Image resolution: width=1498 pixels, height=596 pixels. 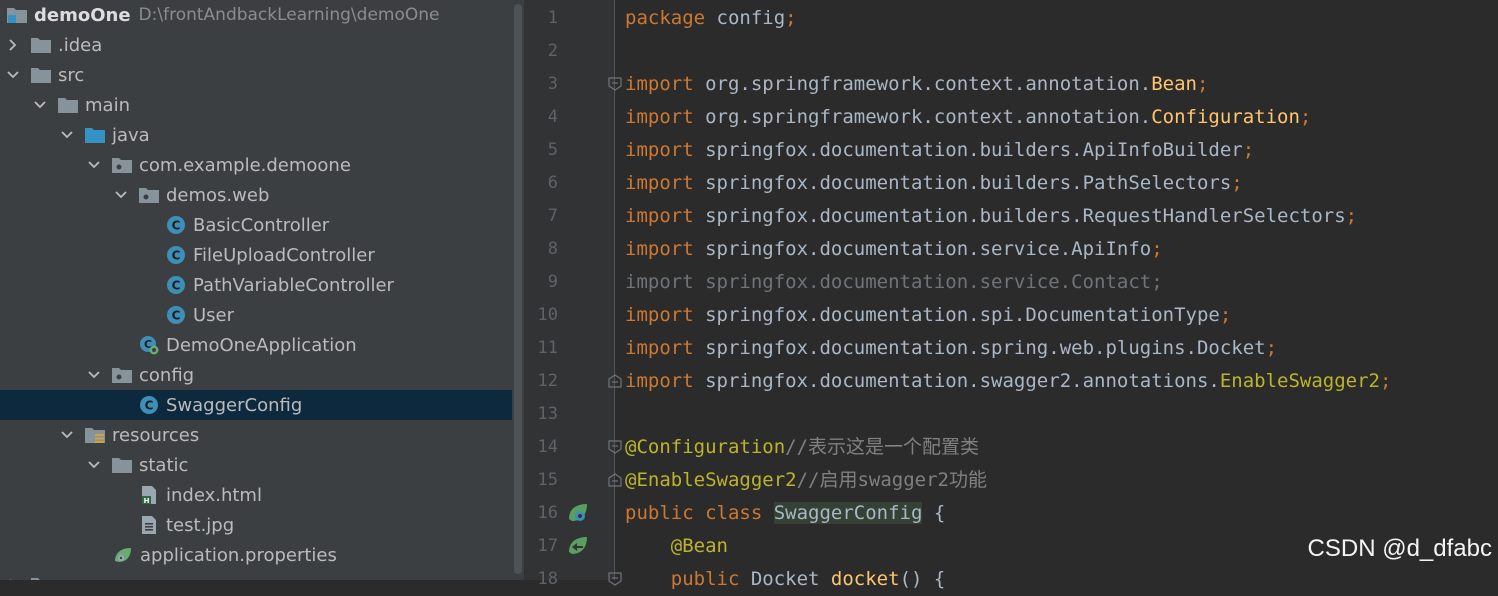 What do you see at coordinates (1225, 117) in the screenshot?
I see `type-token: Configuration` at bounding box center [1225, 117].